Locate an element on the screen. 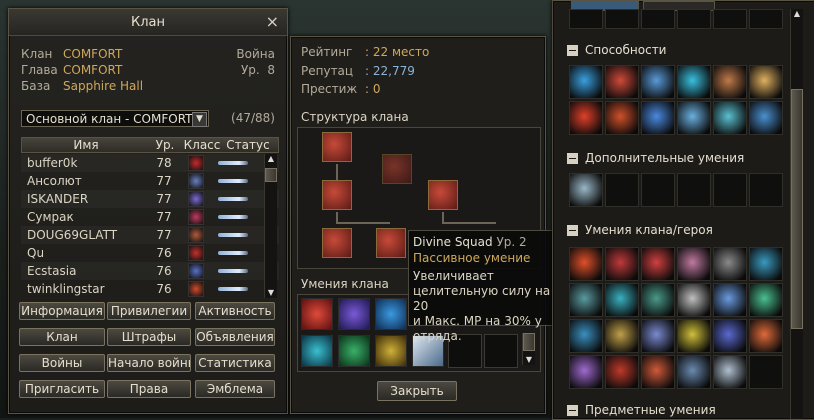  clan-action-button: Информация is located at coordinates (62, 311).